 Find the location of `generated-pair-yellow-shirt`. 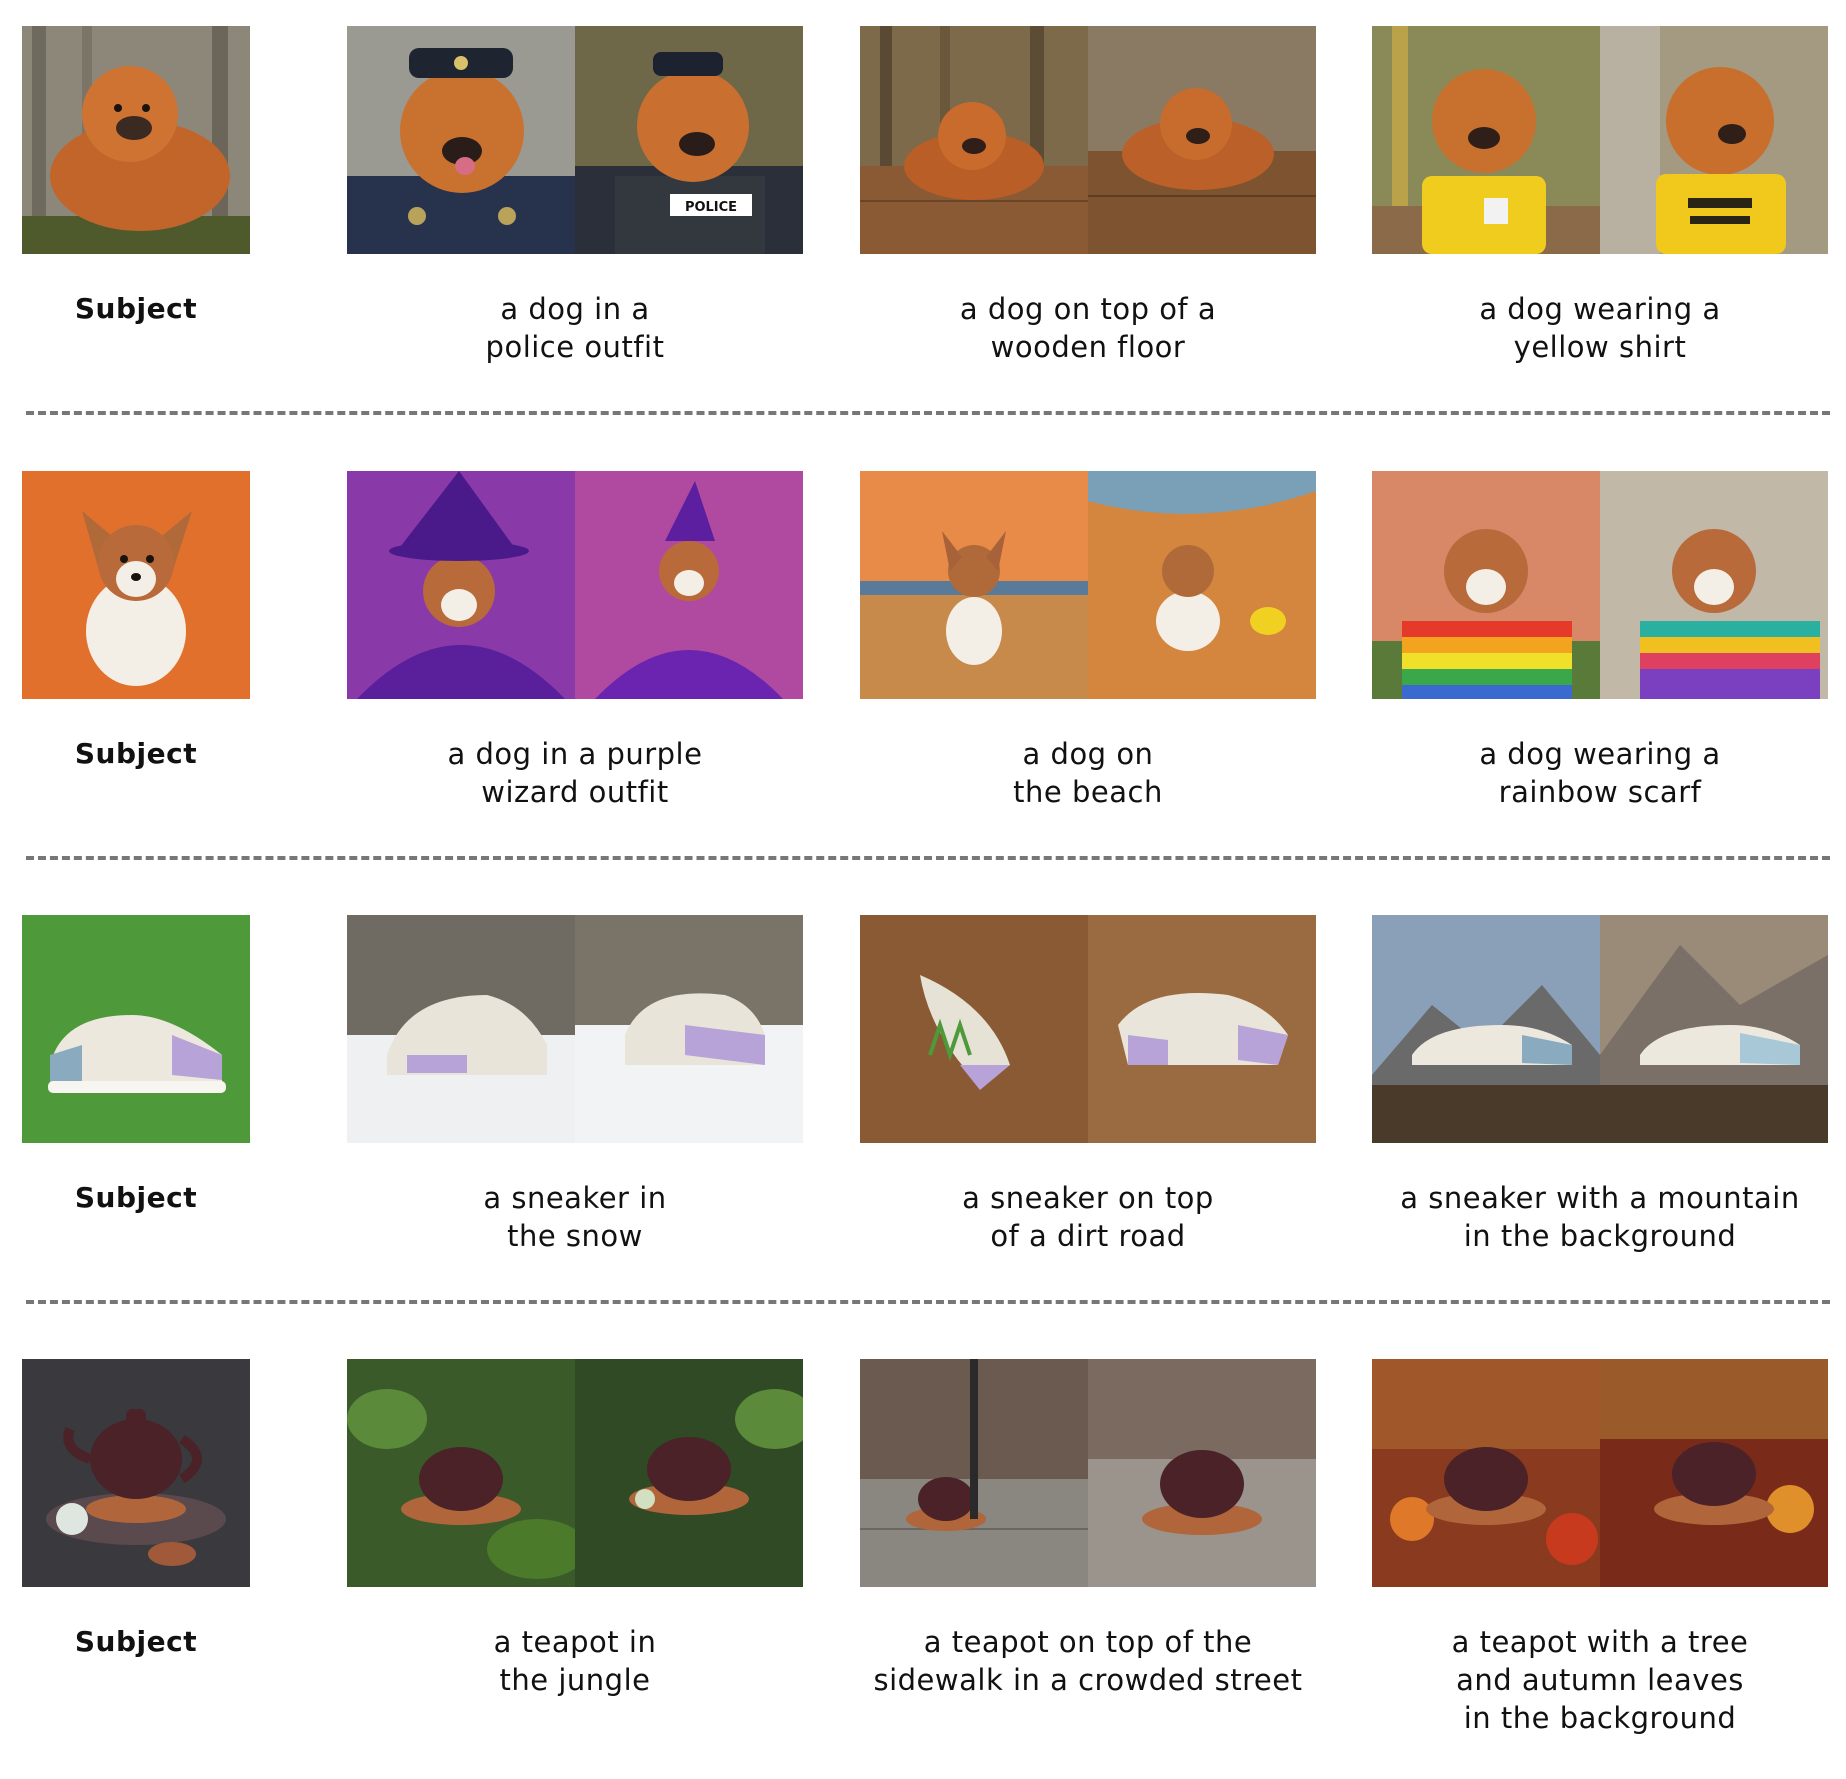

generated-pair-yellow-shirt is located at coordinates (1600, 140).